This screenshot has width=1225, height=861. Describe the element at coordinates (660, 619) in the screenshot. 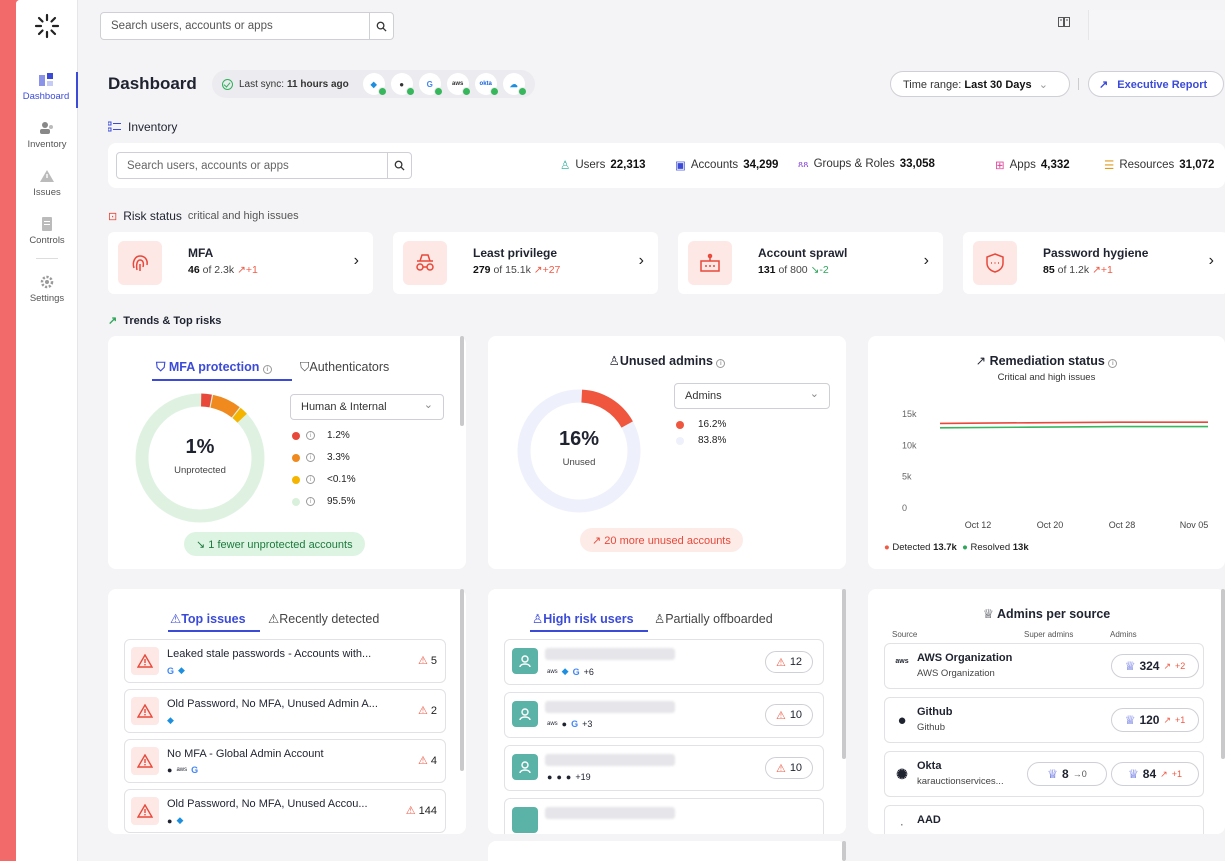

I see `user-icon: ♙` at that location.